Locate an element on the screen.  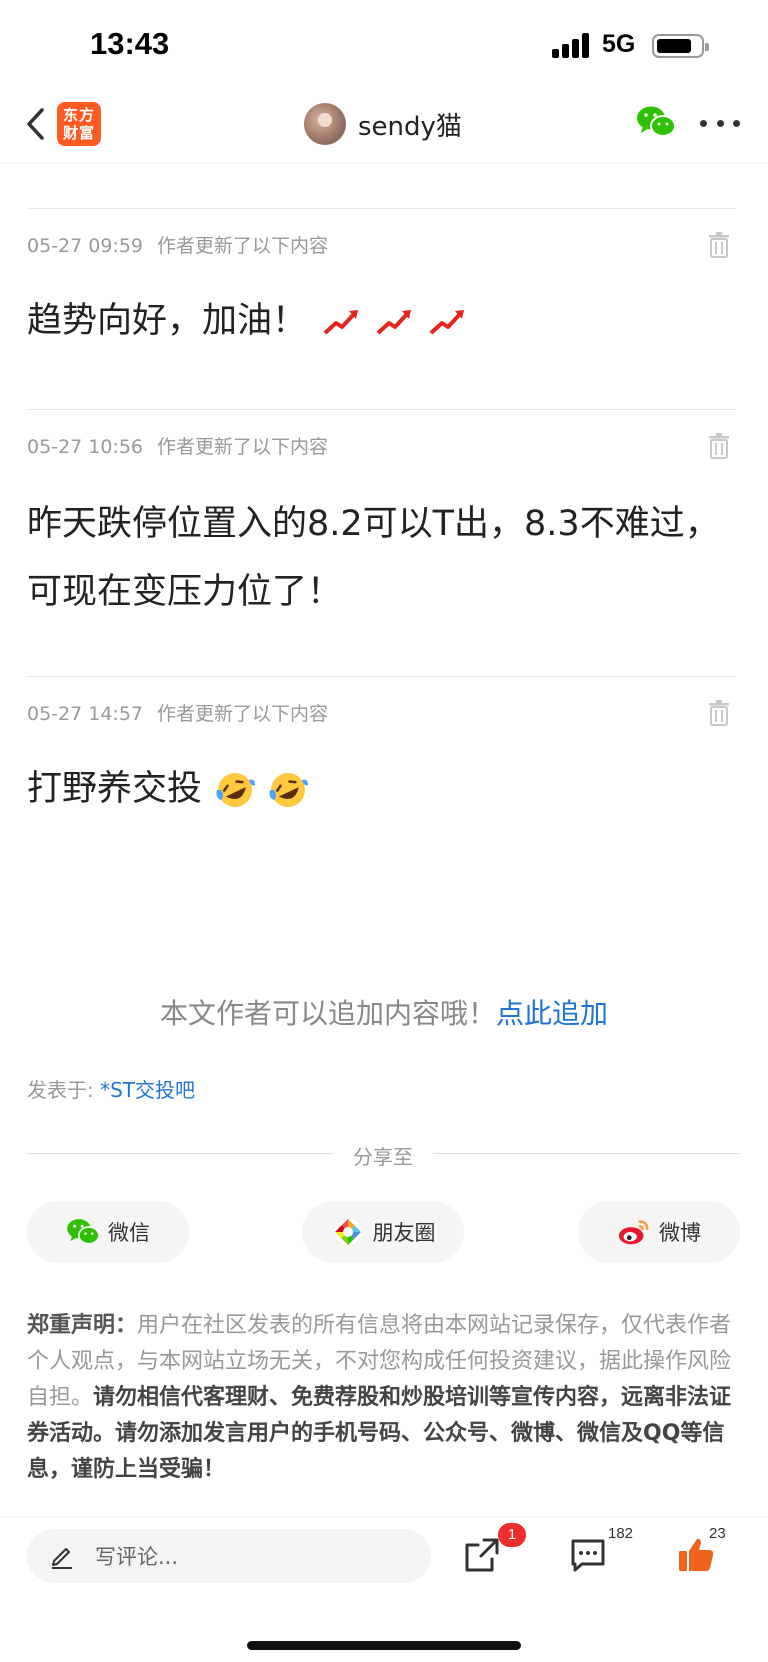
posted-in: 发表于: *ST交投吧 is located at coordinates (111, 1088).